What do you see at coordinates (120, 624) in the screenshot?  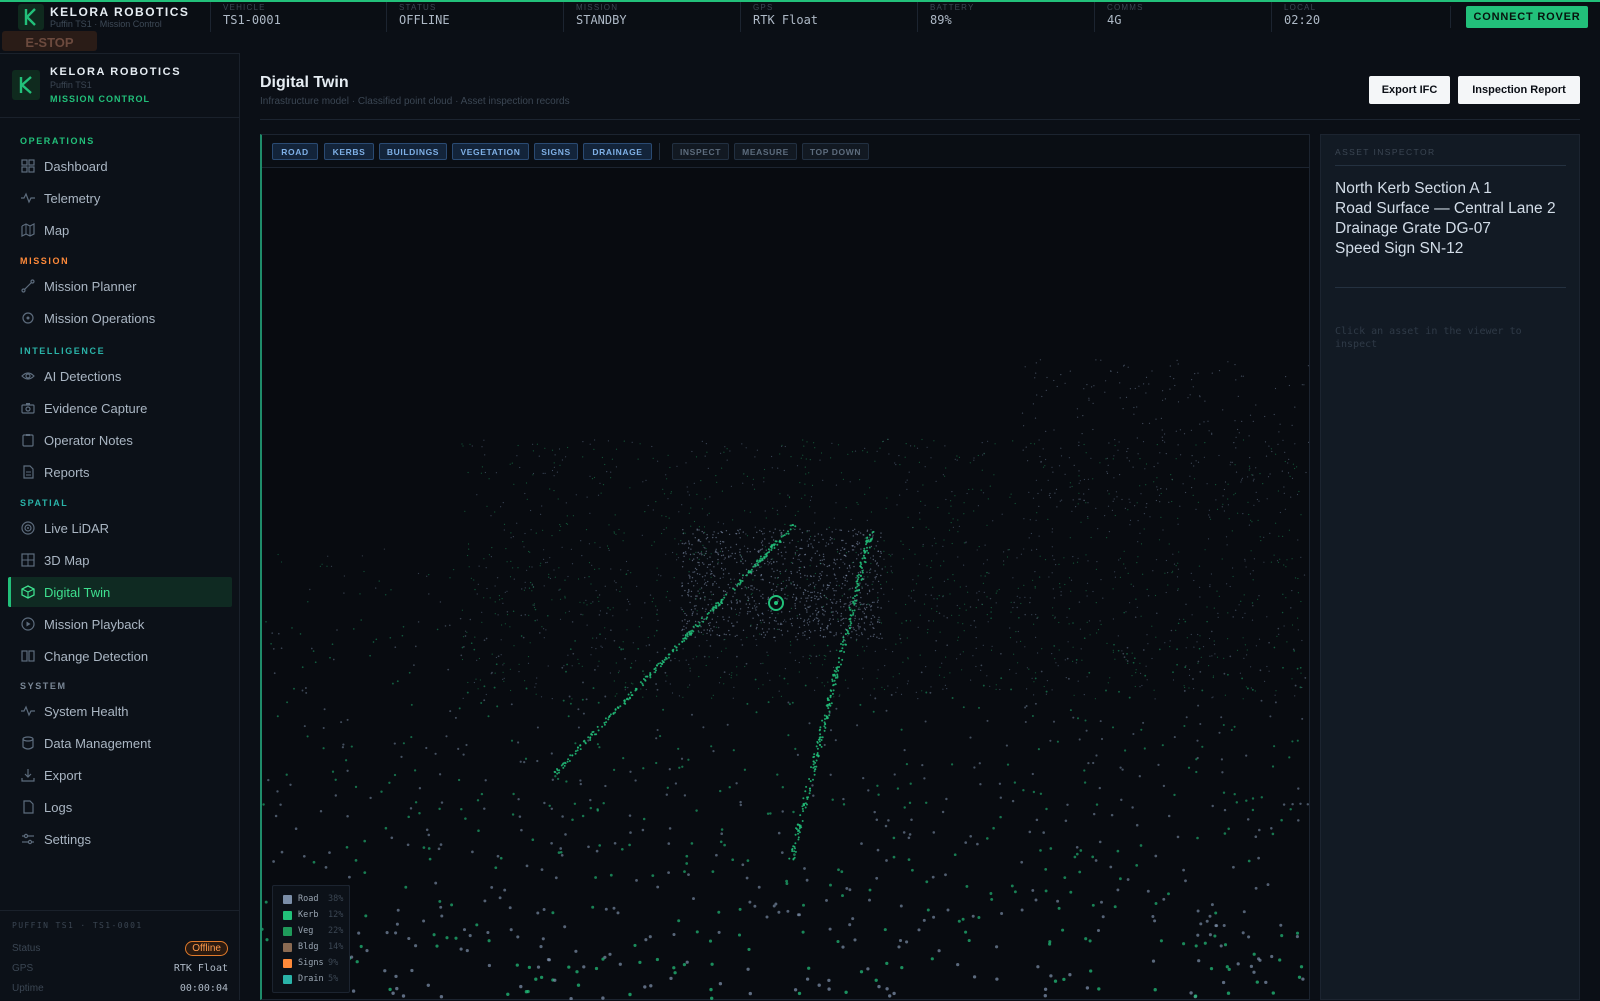 I see `sidebar-item-mission-playback: Mission Playback` at bounding box center [120, 624].